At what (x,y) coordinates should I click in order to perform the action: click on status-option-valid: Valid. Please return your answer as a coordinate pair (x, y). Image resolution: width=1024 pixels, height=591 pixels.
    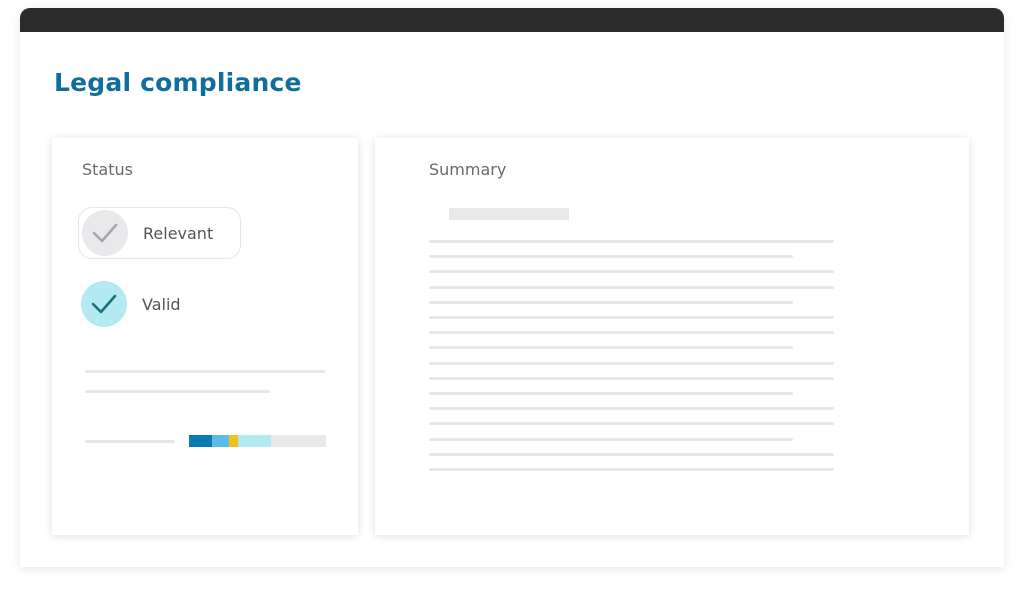
    Looking at the image, I should click on (159, 304).